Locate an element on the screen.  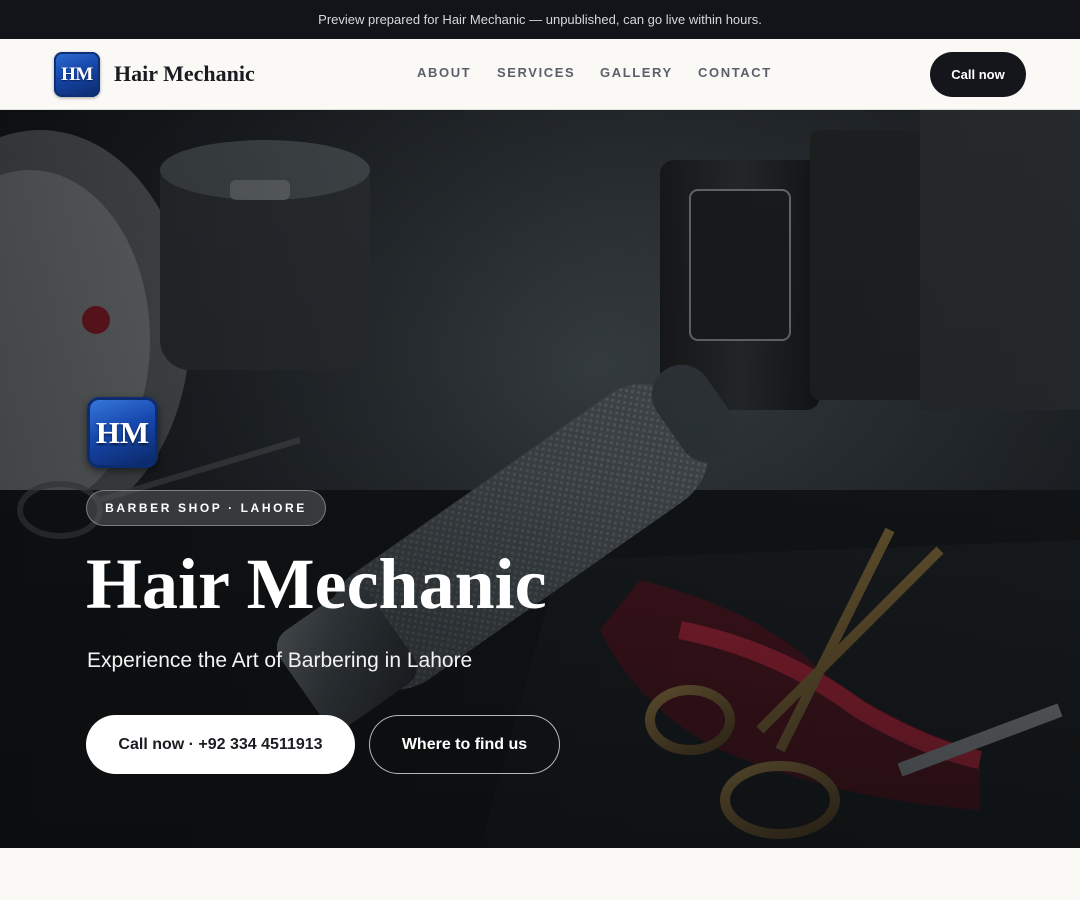
hero-logo-text: HM is located at coordinates (122, 432).